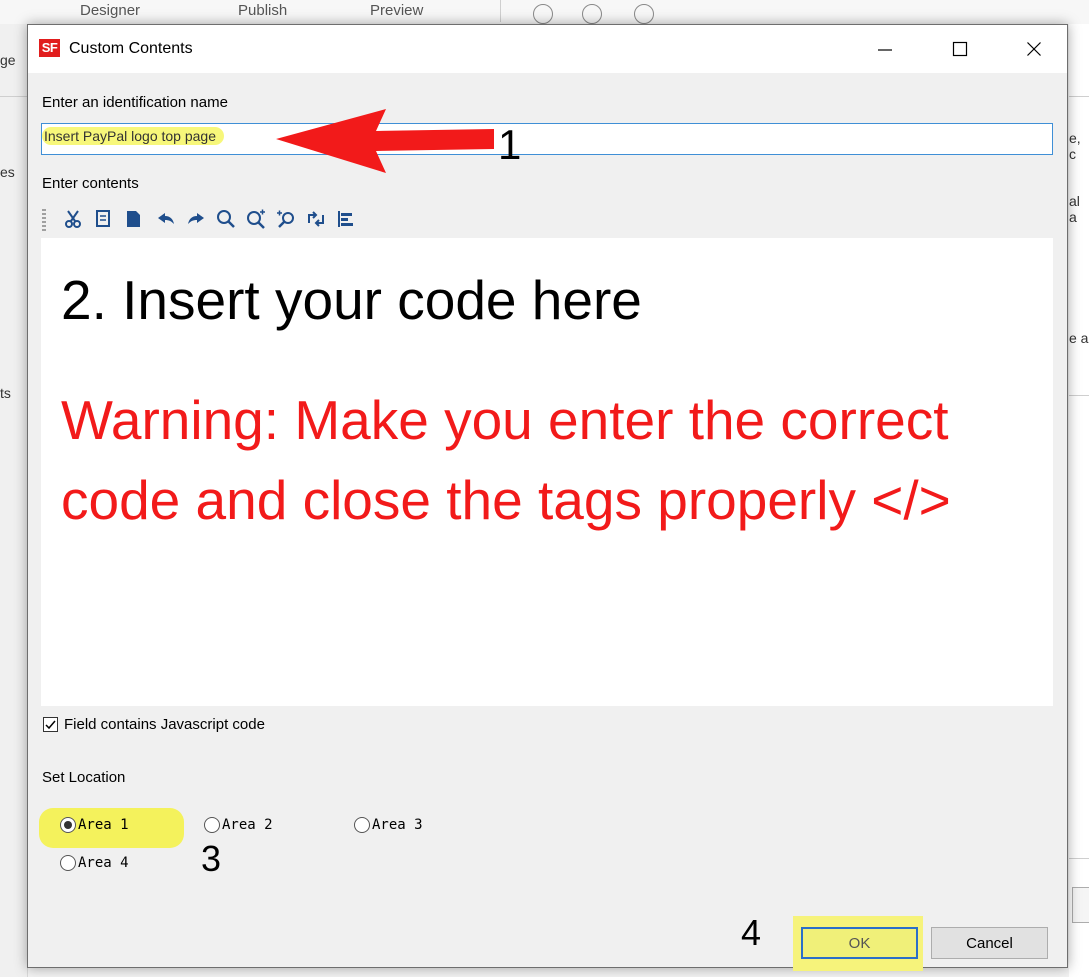 This screenshot has width=1089, height=977. I want to click on annotation-step-3: 3, so click(211, 858).